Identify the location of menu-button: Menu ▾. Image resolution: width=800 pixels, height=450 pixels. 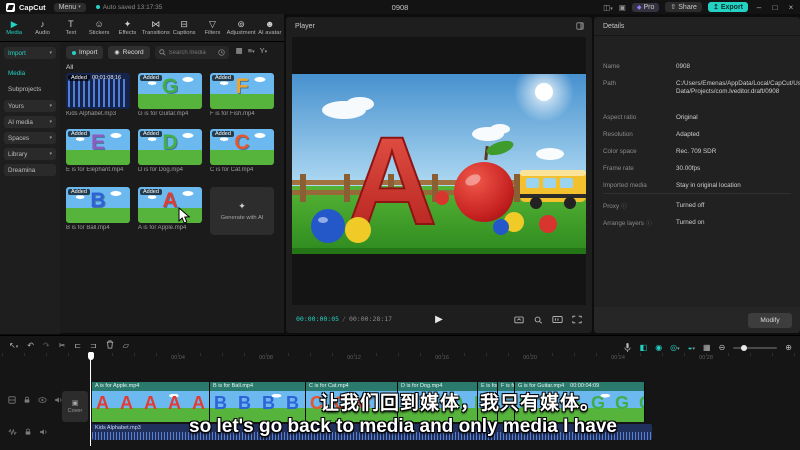
(69, 7).